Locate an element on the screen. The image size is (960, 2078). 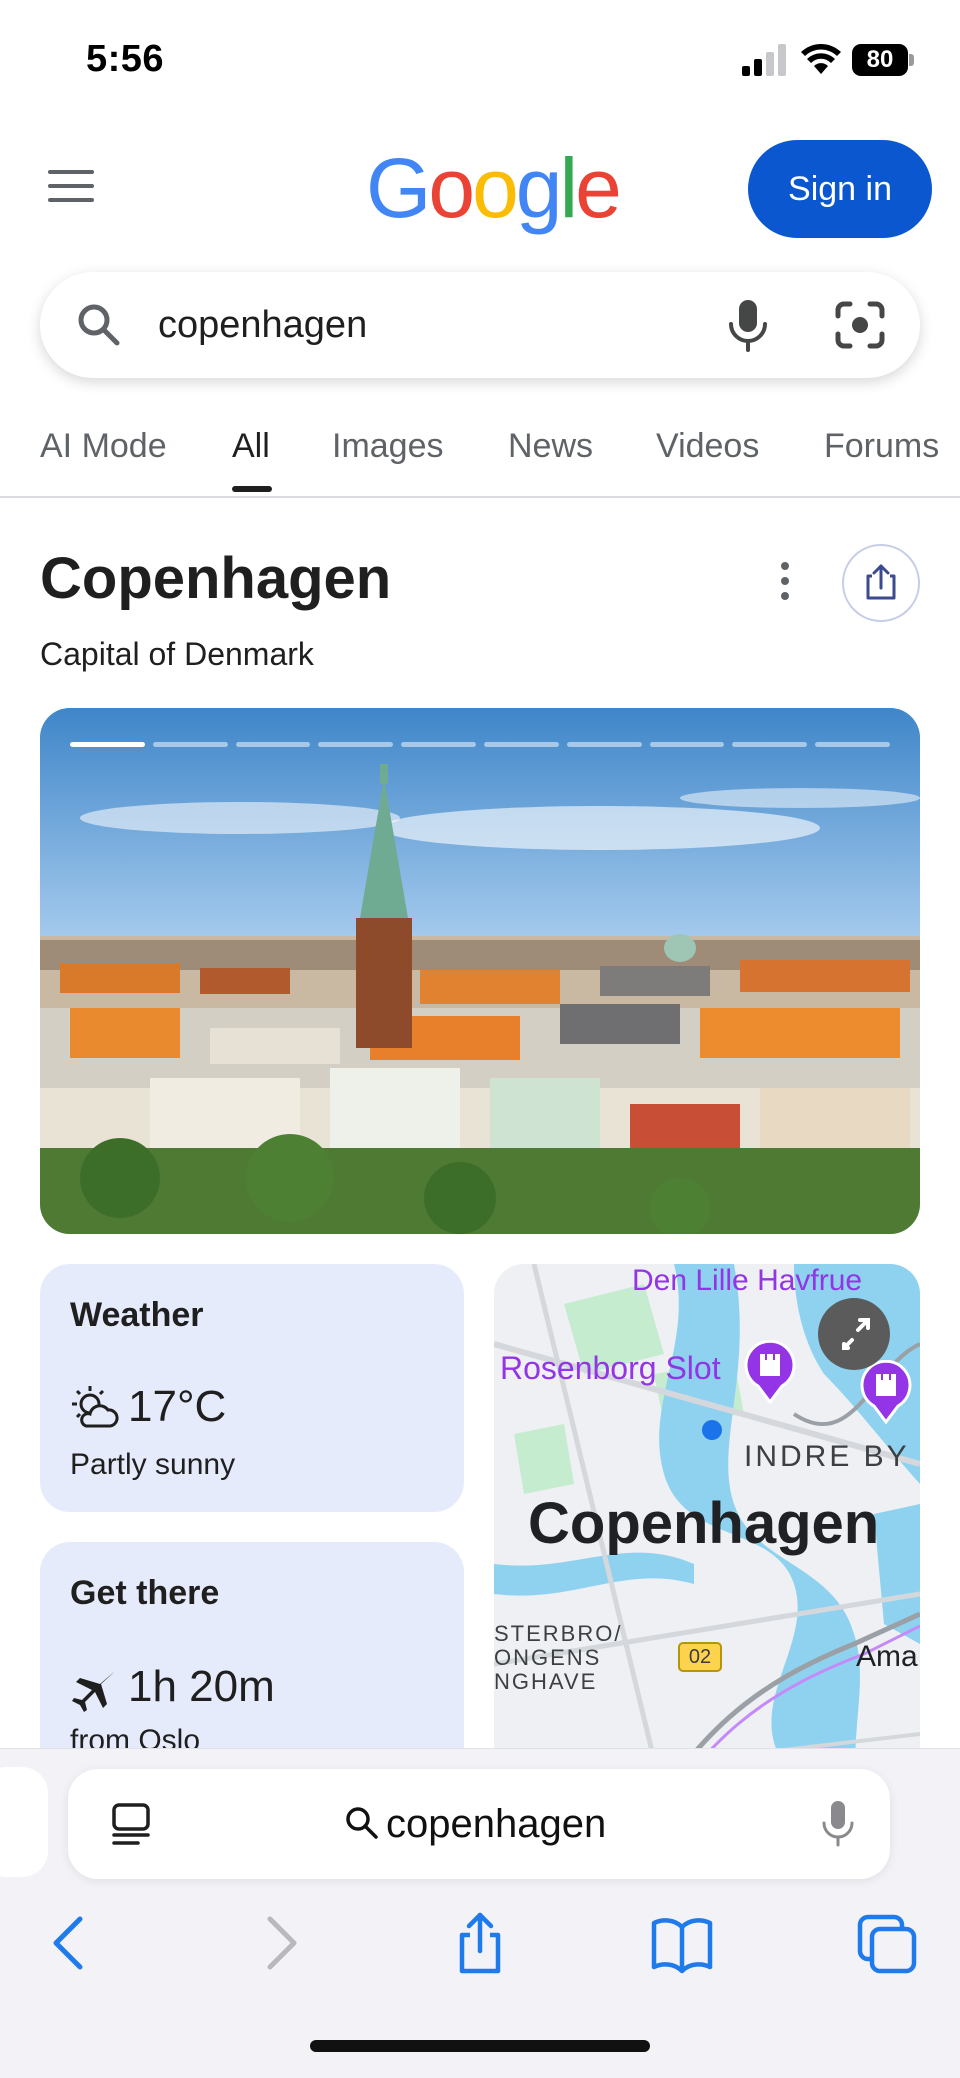
sign-in-button: Sign in is located at coordinates (840, 189).